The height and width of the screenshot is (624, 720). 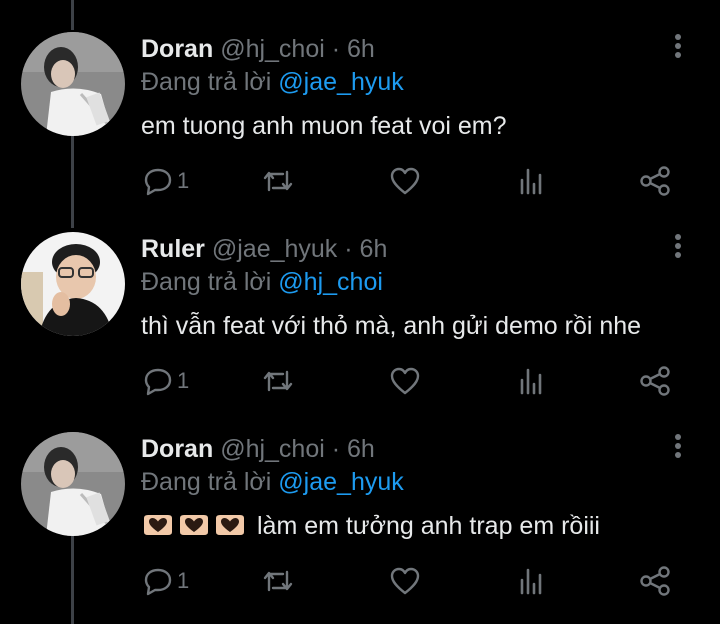 I want to click on tweet-text: em tuong anh muon feat voi em?, so click(x=324, y=126).